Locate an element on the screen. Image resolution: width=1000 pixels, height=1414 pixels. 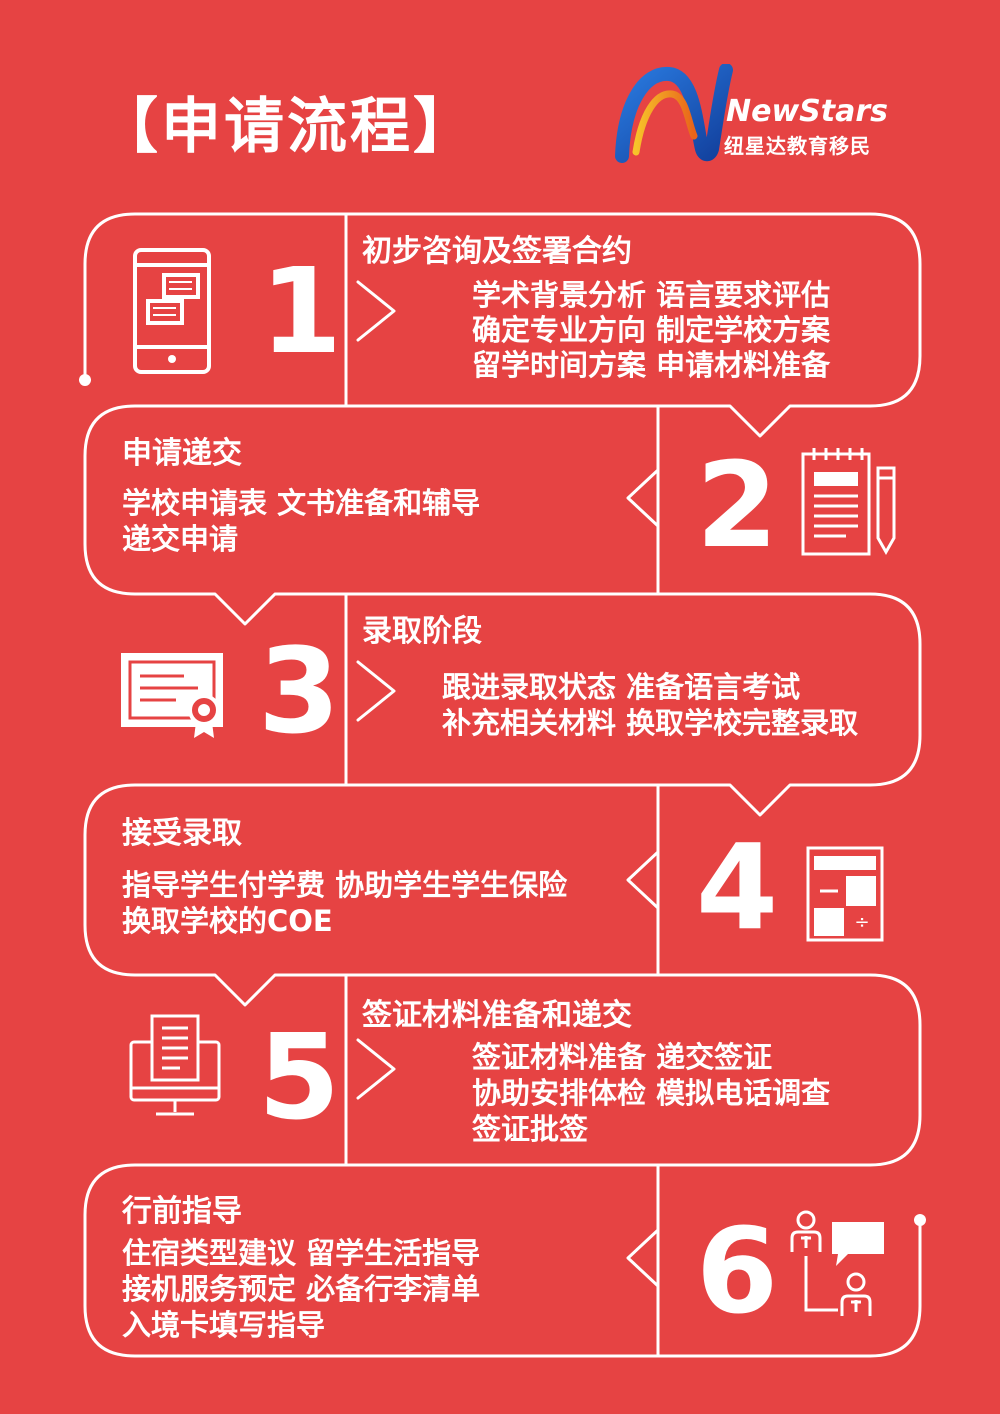
step-4-number: 4 is located at coordinates (737, 887).